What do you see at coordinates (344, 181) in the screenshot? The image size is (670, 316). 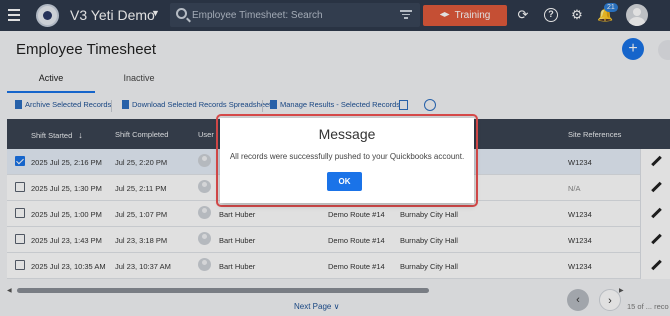 I see `ok-button: OK` at bounding box center [344, 181].